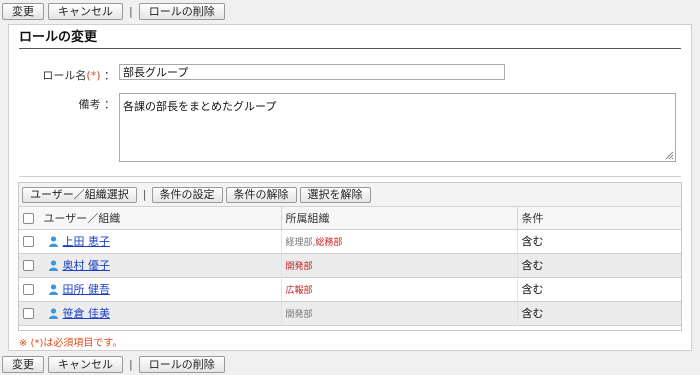  Describe the element at coordinates (64, 75) in the screenshot. I see `role-name-label: ロール名` at that location.